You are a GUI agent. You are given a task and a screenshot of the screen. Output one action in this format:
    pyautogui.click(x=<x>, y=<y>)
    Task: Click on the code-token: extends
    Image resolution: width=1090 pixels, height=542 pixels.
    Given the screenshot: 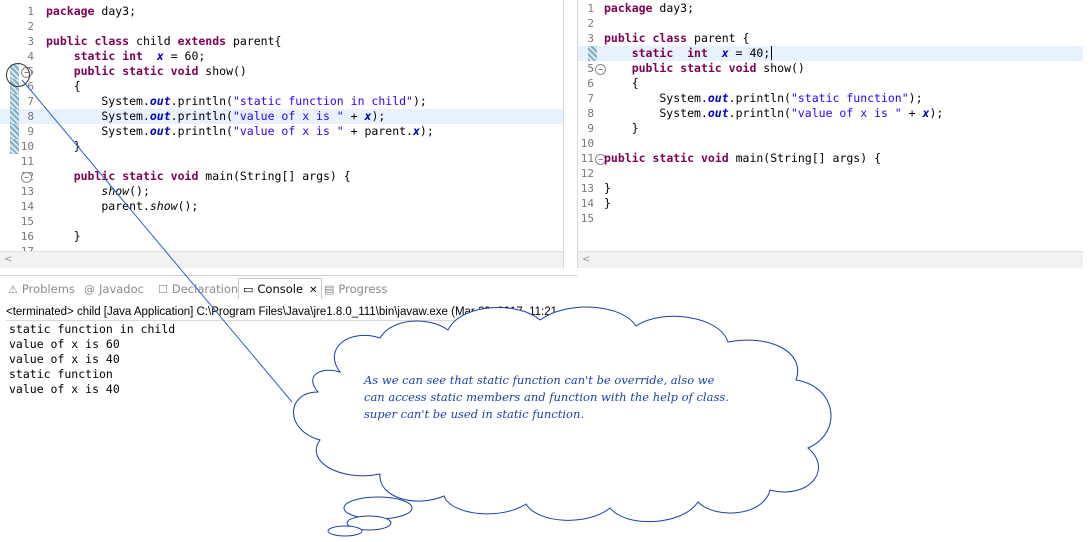 What is the action you would take?
    pyautogui.click(x=202, y=41)
    